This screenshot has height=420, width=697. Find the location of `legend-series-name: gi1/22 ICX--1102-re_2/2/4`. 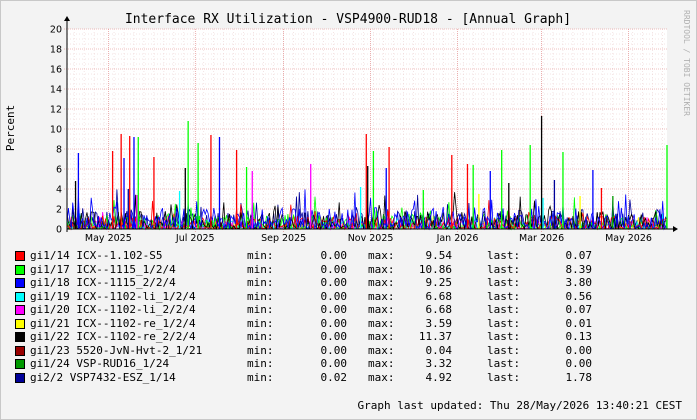

legend-series-name: gi1/22 ICX--1102-re_2/2/4 is located at coordinates (113, 336).